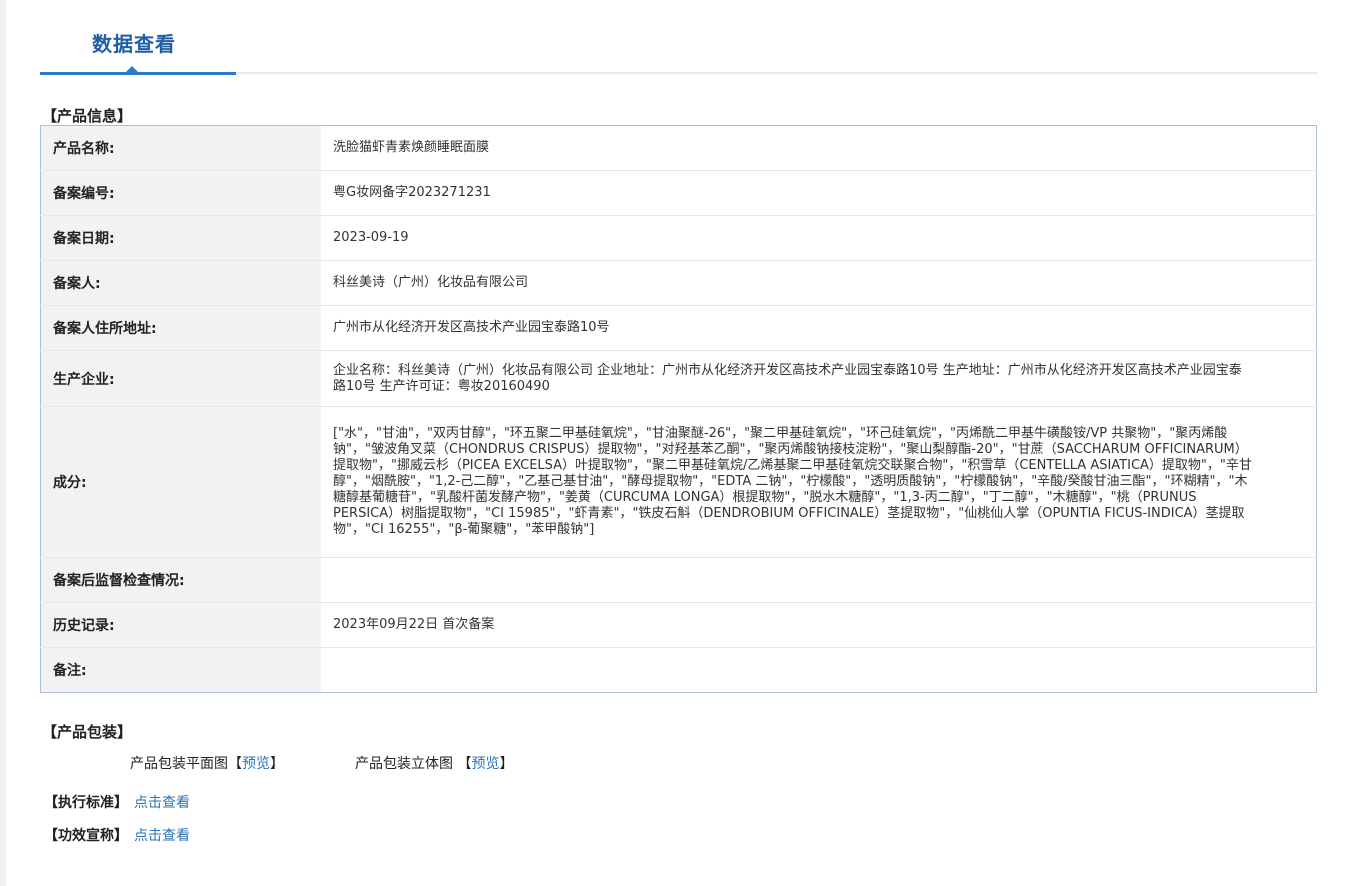 The image size is (1354, 886). I want to click on table-row: 历史记录: 2023年09月22日 首次备案, so click(678, 625).